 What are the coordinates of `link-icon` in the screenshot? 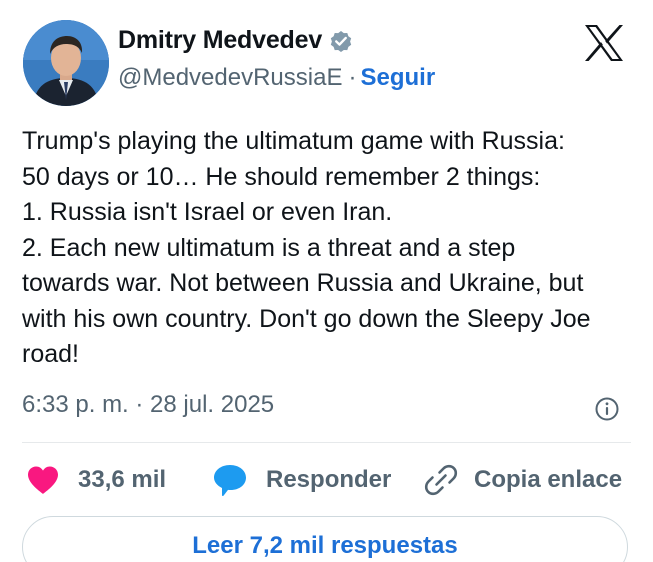 It's located at (441, 480).